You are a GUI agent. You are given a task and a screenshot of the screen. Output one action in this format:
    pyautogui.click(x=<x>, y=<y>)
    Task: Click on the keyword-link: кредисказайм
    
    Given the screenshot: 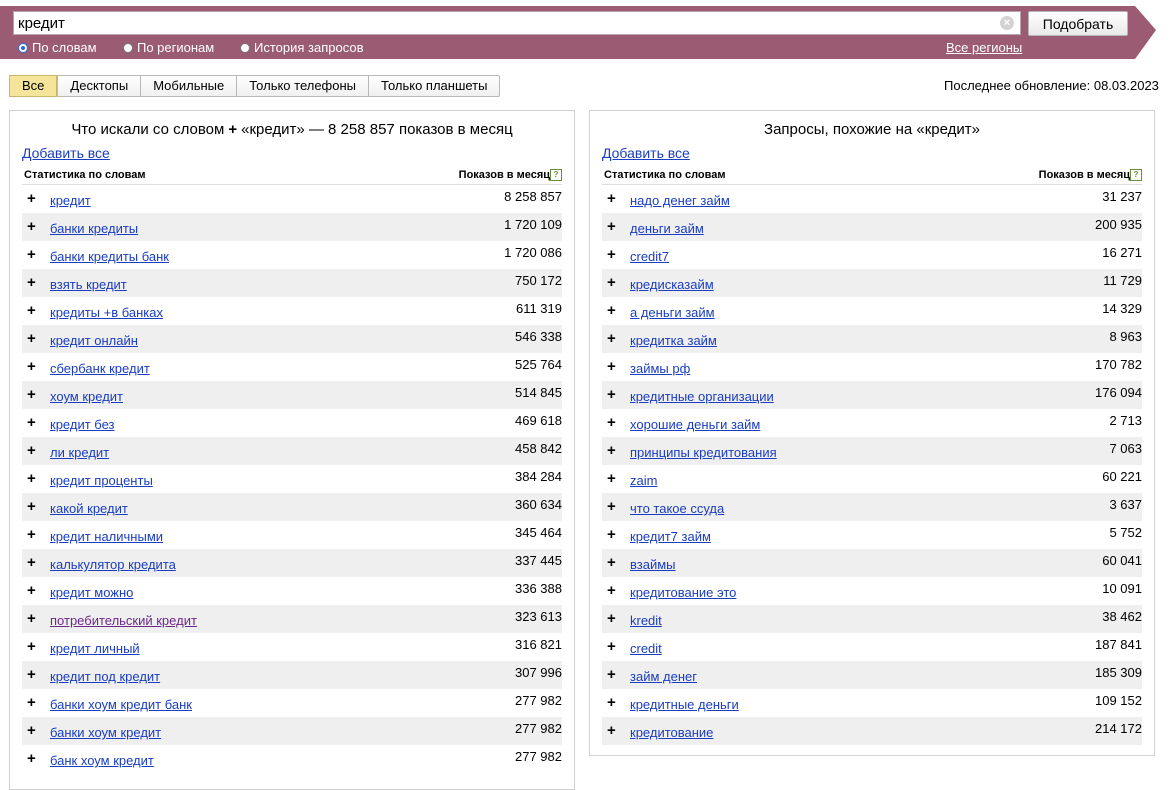 What is the action you would take?
    pyautogui.click(x=672, y=284)
    